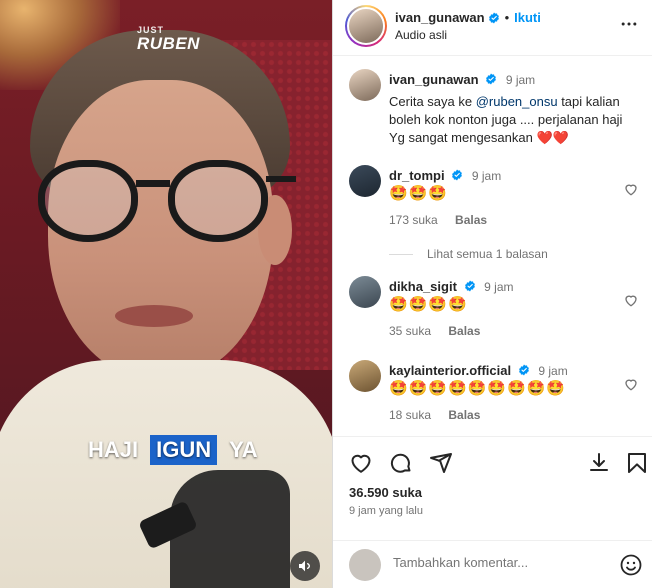 This screenshot has width=652, height=588. I want to click on brand-bottom-text: RUBEN, so click(168, 43).